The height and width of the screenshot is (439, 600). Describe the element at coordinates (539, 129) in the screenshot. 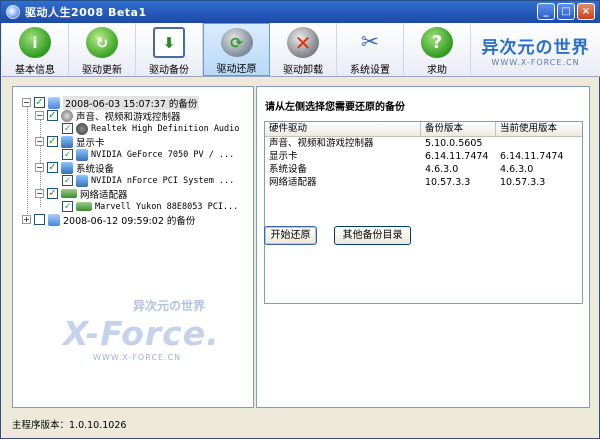

I see `col-header-current-version: 当前使用版本` at that location.